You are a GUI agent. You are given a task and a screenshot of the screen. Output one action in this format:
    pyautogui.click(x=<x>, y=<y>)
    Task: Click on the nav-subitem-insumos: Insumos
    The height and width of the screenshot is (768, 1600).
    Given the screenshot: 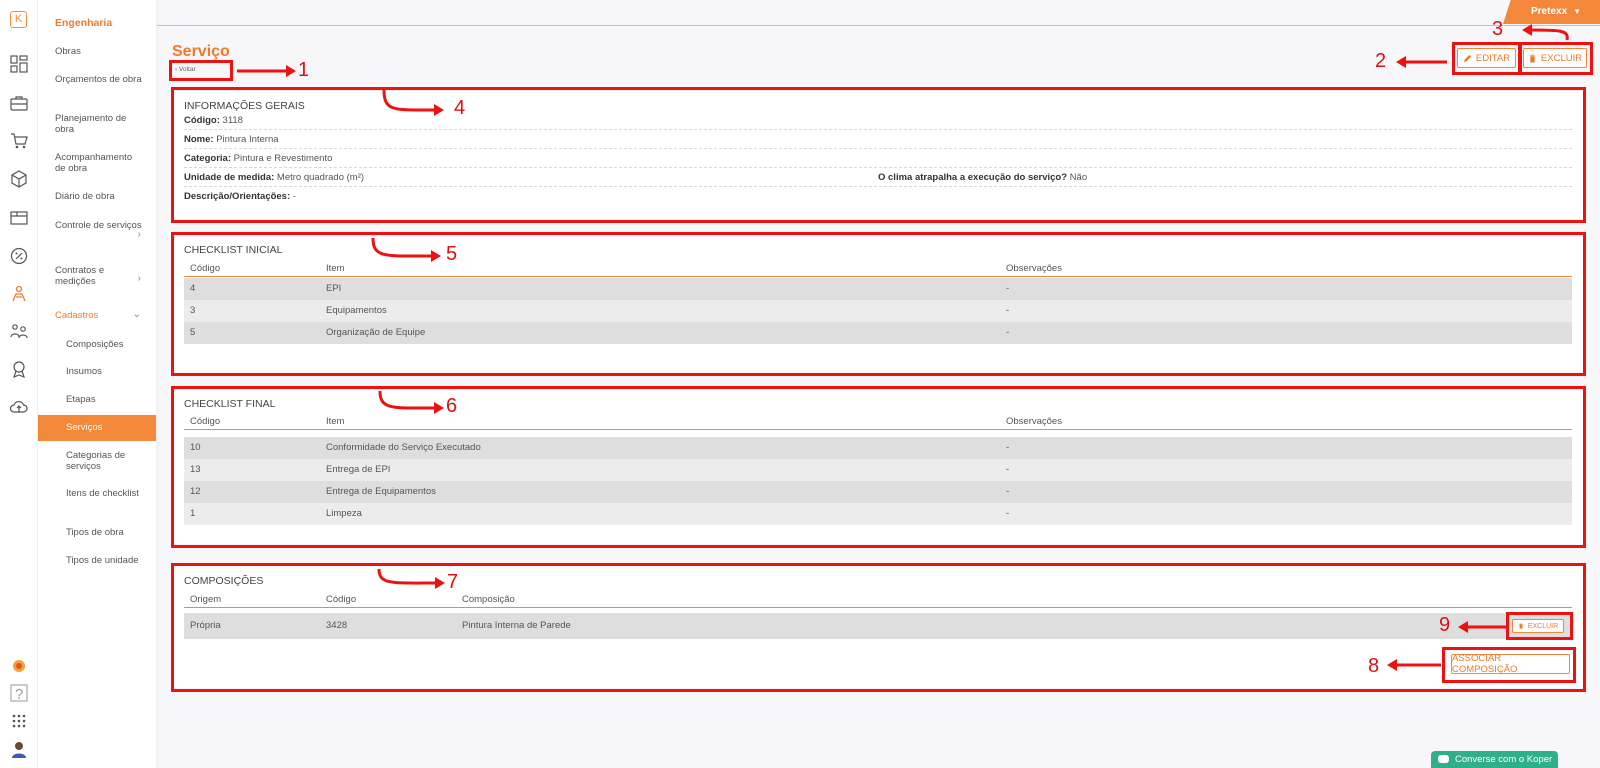 What is the action you would take?
    pyautogui.click(x=110, y=371)
    